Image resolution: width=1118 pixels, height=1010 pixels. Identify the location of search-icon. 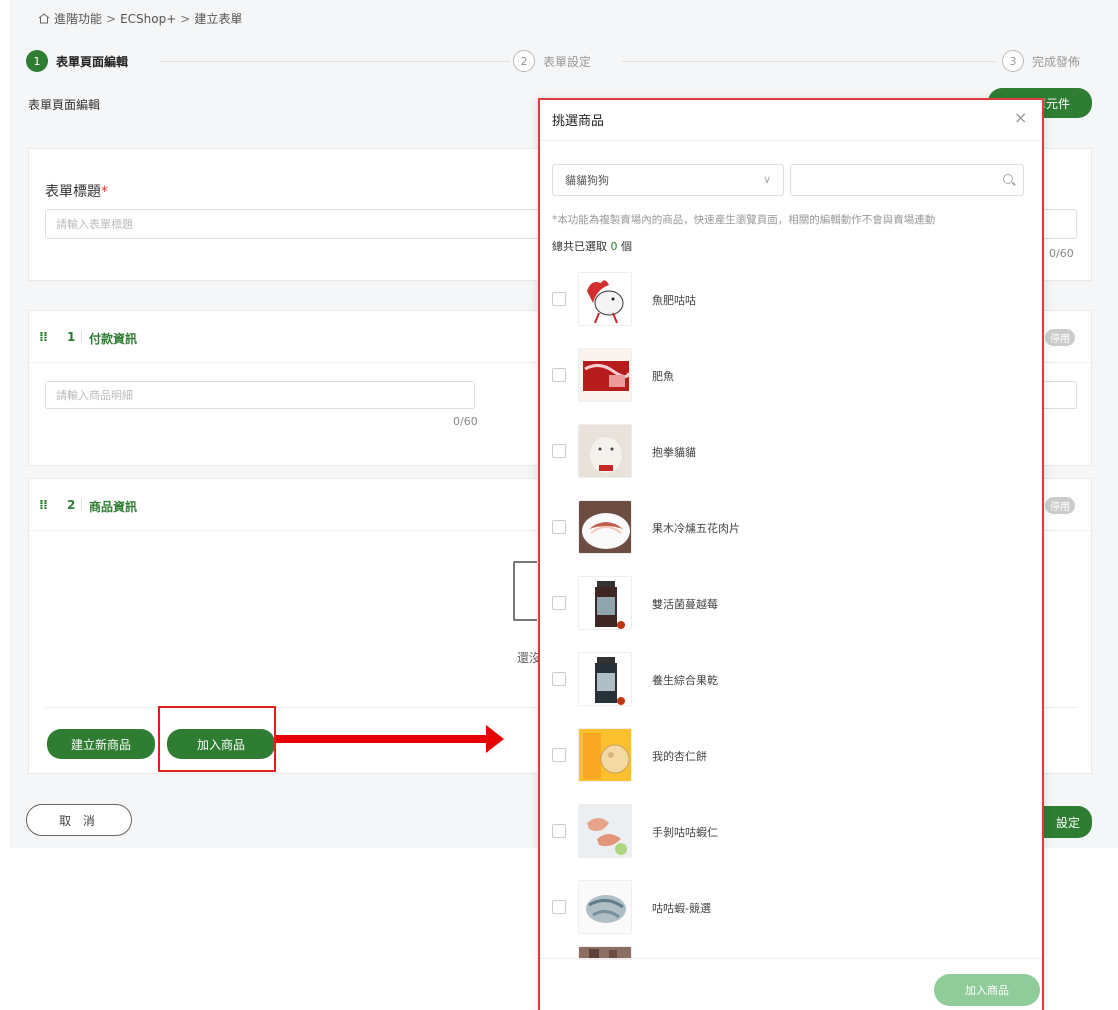
(1008, 179).